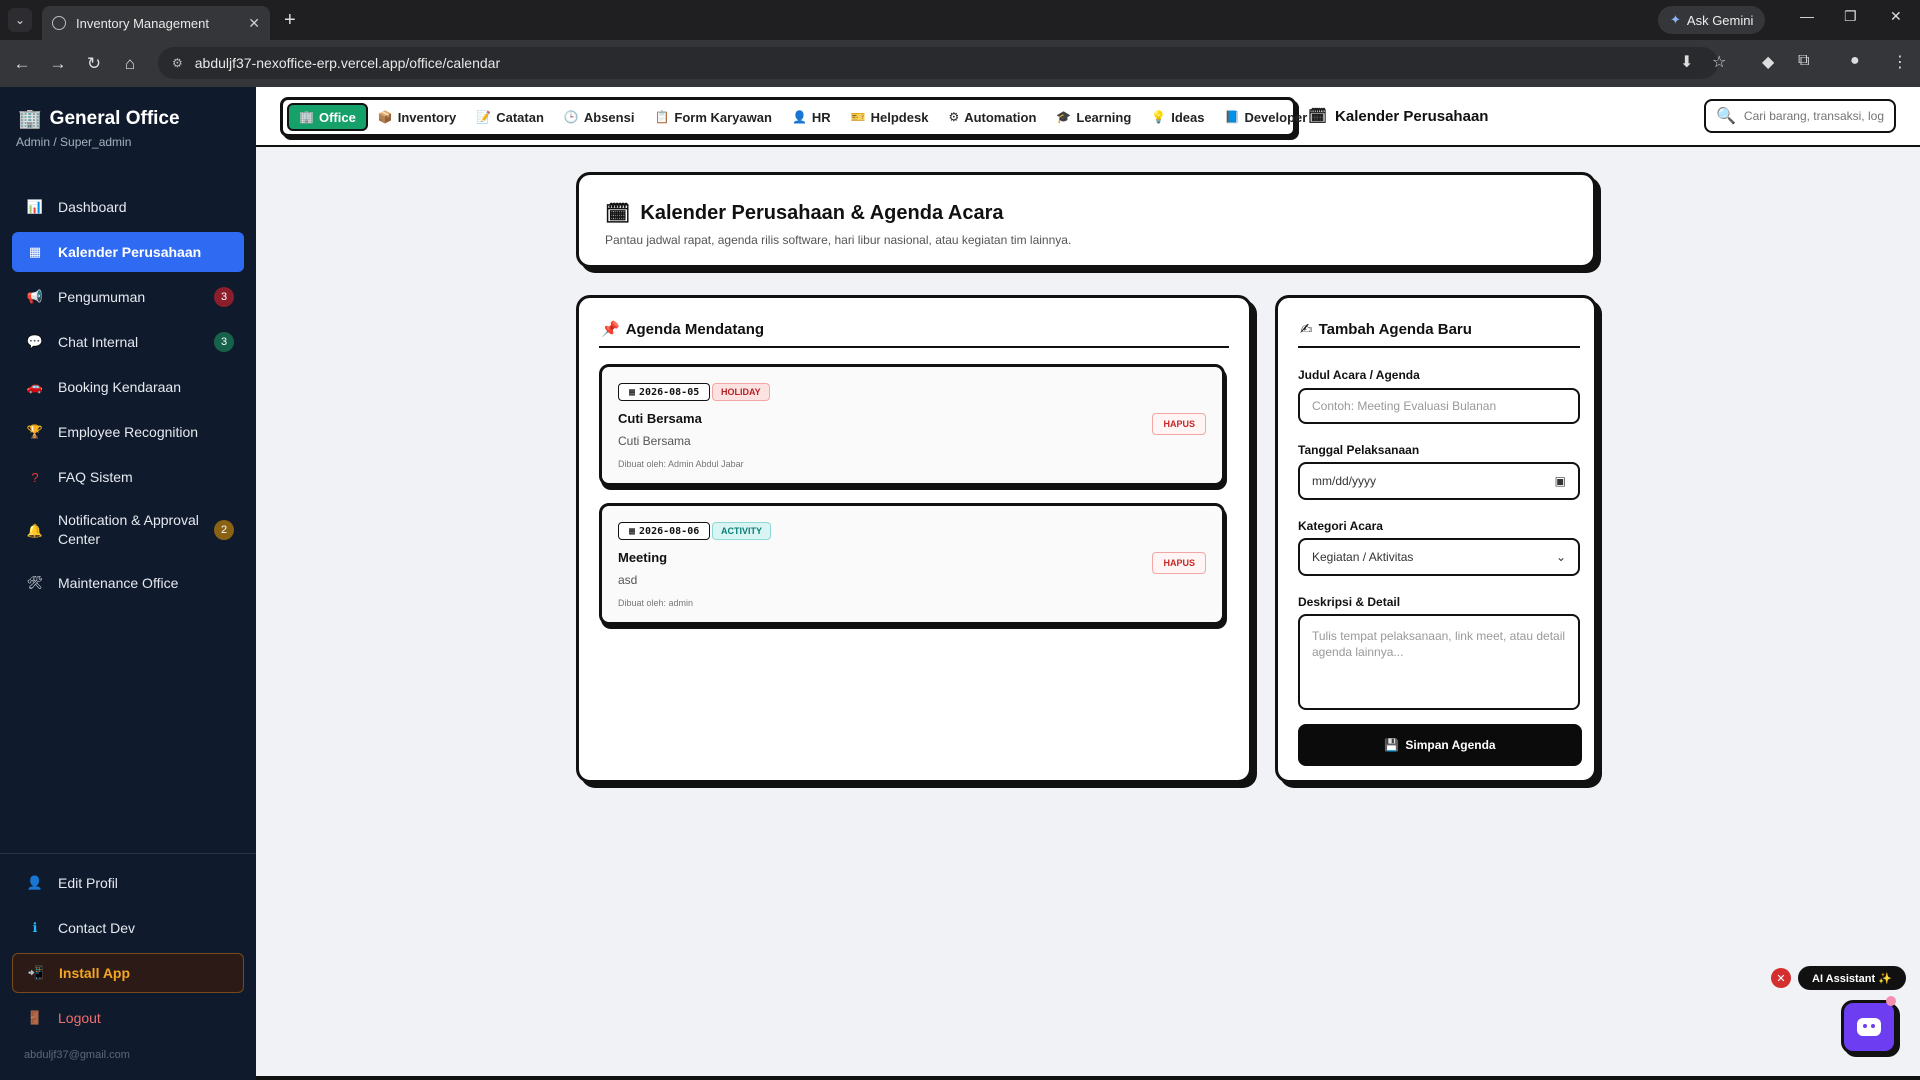 This screenshot has width=1920, height=1080. What do you see at coordinates (660, 418) in the screenshot?
I see `event-name: Cuti Bersama` at bounding box center [660, 418].